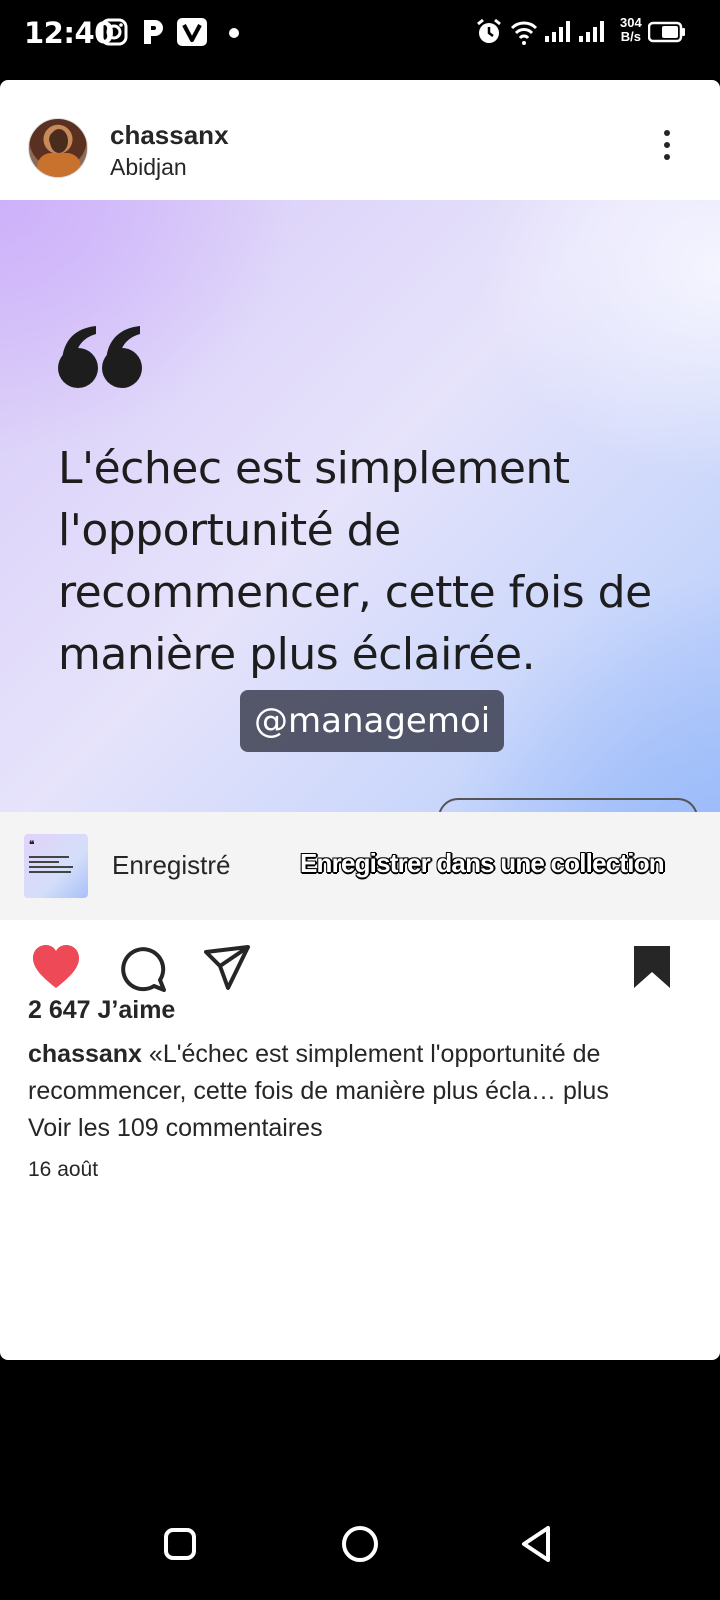 The width and height of the screenshot is (720, 1600). I want to click on net-speed: 304 B/s, so click(631, 30).